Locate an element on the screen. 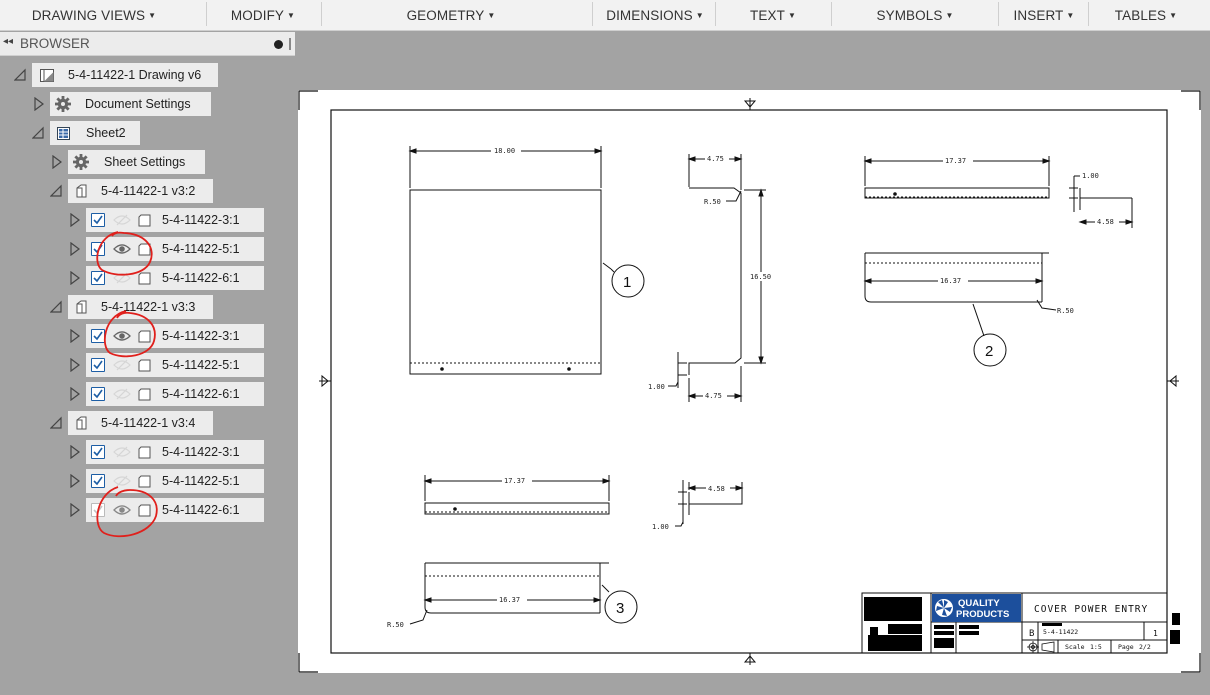 The image size is (1210, 695). symbols-menu: SYMBOLS ▼ is located at coordinates (915, 15).